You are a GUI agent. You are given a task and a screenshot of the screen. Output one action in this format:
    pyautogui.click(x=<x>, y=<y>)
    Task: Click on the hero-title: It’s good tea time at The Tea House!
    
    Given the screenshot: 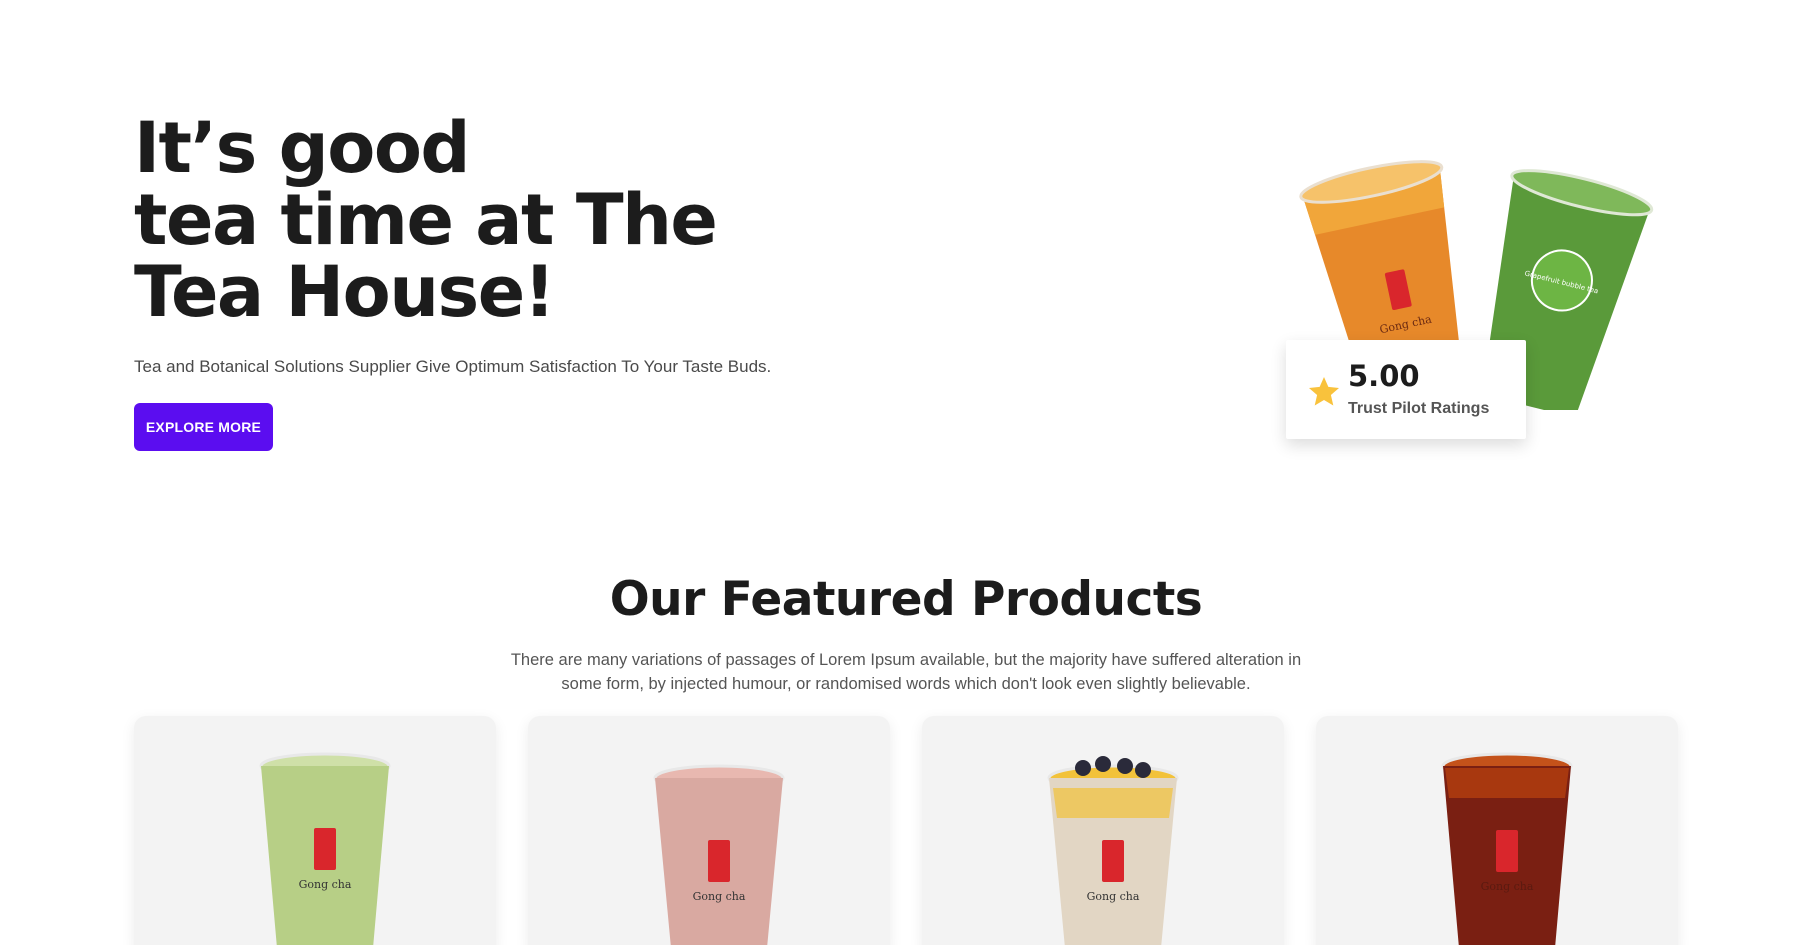 What is the action you would take?
    pyautogui.click(x=426, y=220)
    